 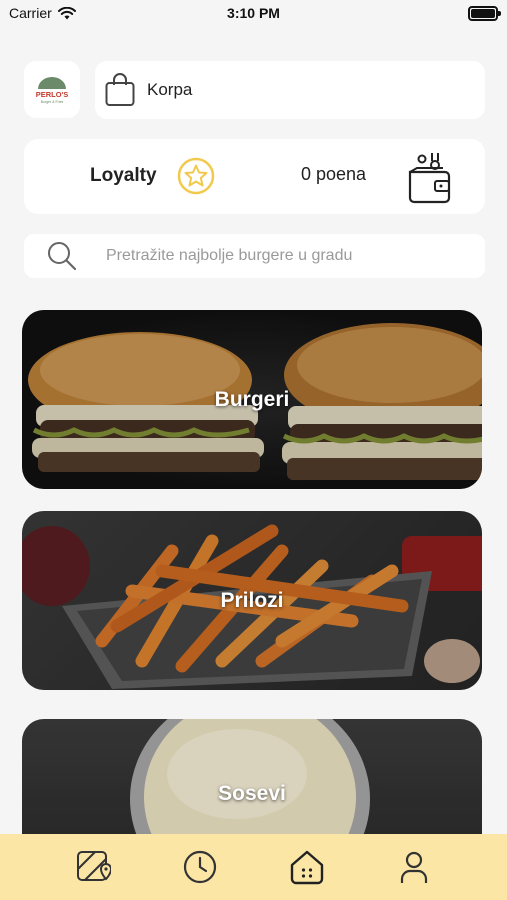 I want to click on perlos-logo: PERLO'S Burger & Fries, so click(x=52, y=90).